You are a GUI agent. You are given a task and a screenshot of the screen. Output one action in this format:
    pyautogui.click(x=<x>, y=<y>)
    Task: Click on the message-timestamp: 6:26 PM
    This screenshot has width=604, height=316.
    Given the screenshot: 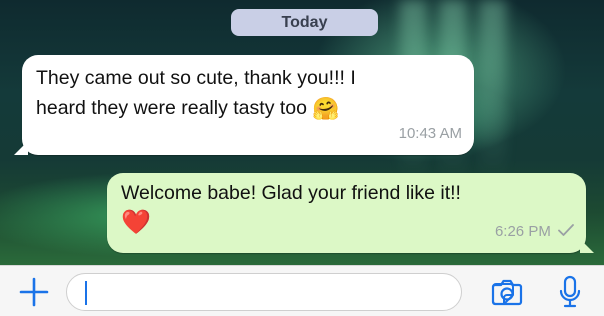 What is the action you would take?
    pyautogui.click(x=522, y=231)
    